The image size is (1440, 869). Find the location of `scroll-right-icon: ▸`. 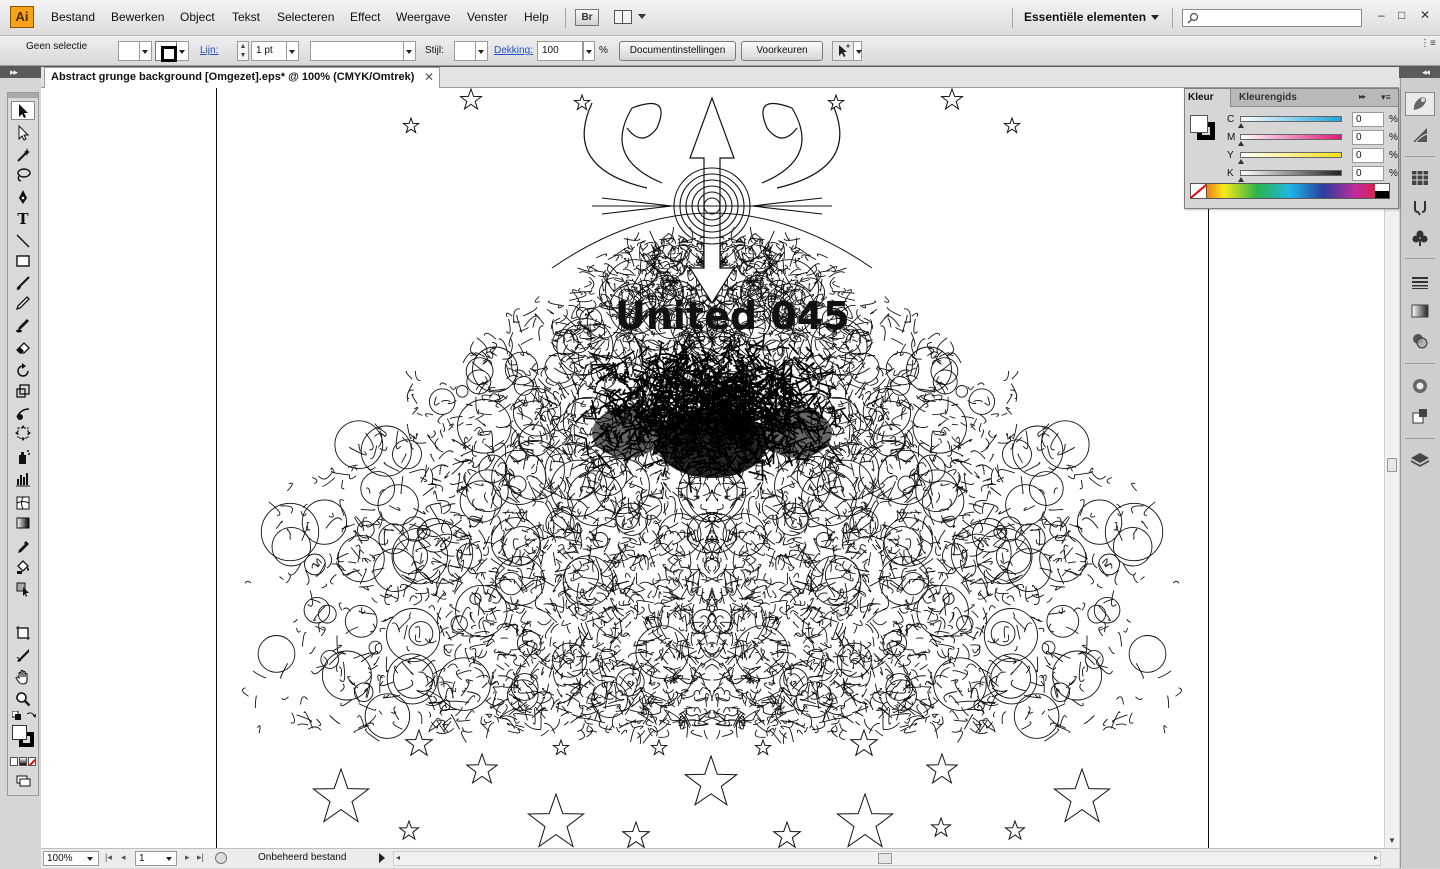

scroll-right-icon: ▸ is located at coordinates (1376, 857).